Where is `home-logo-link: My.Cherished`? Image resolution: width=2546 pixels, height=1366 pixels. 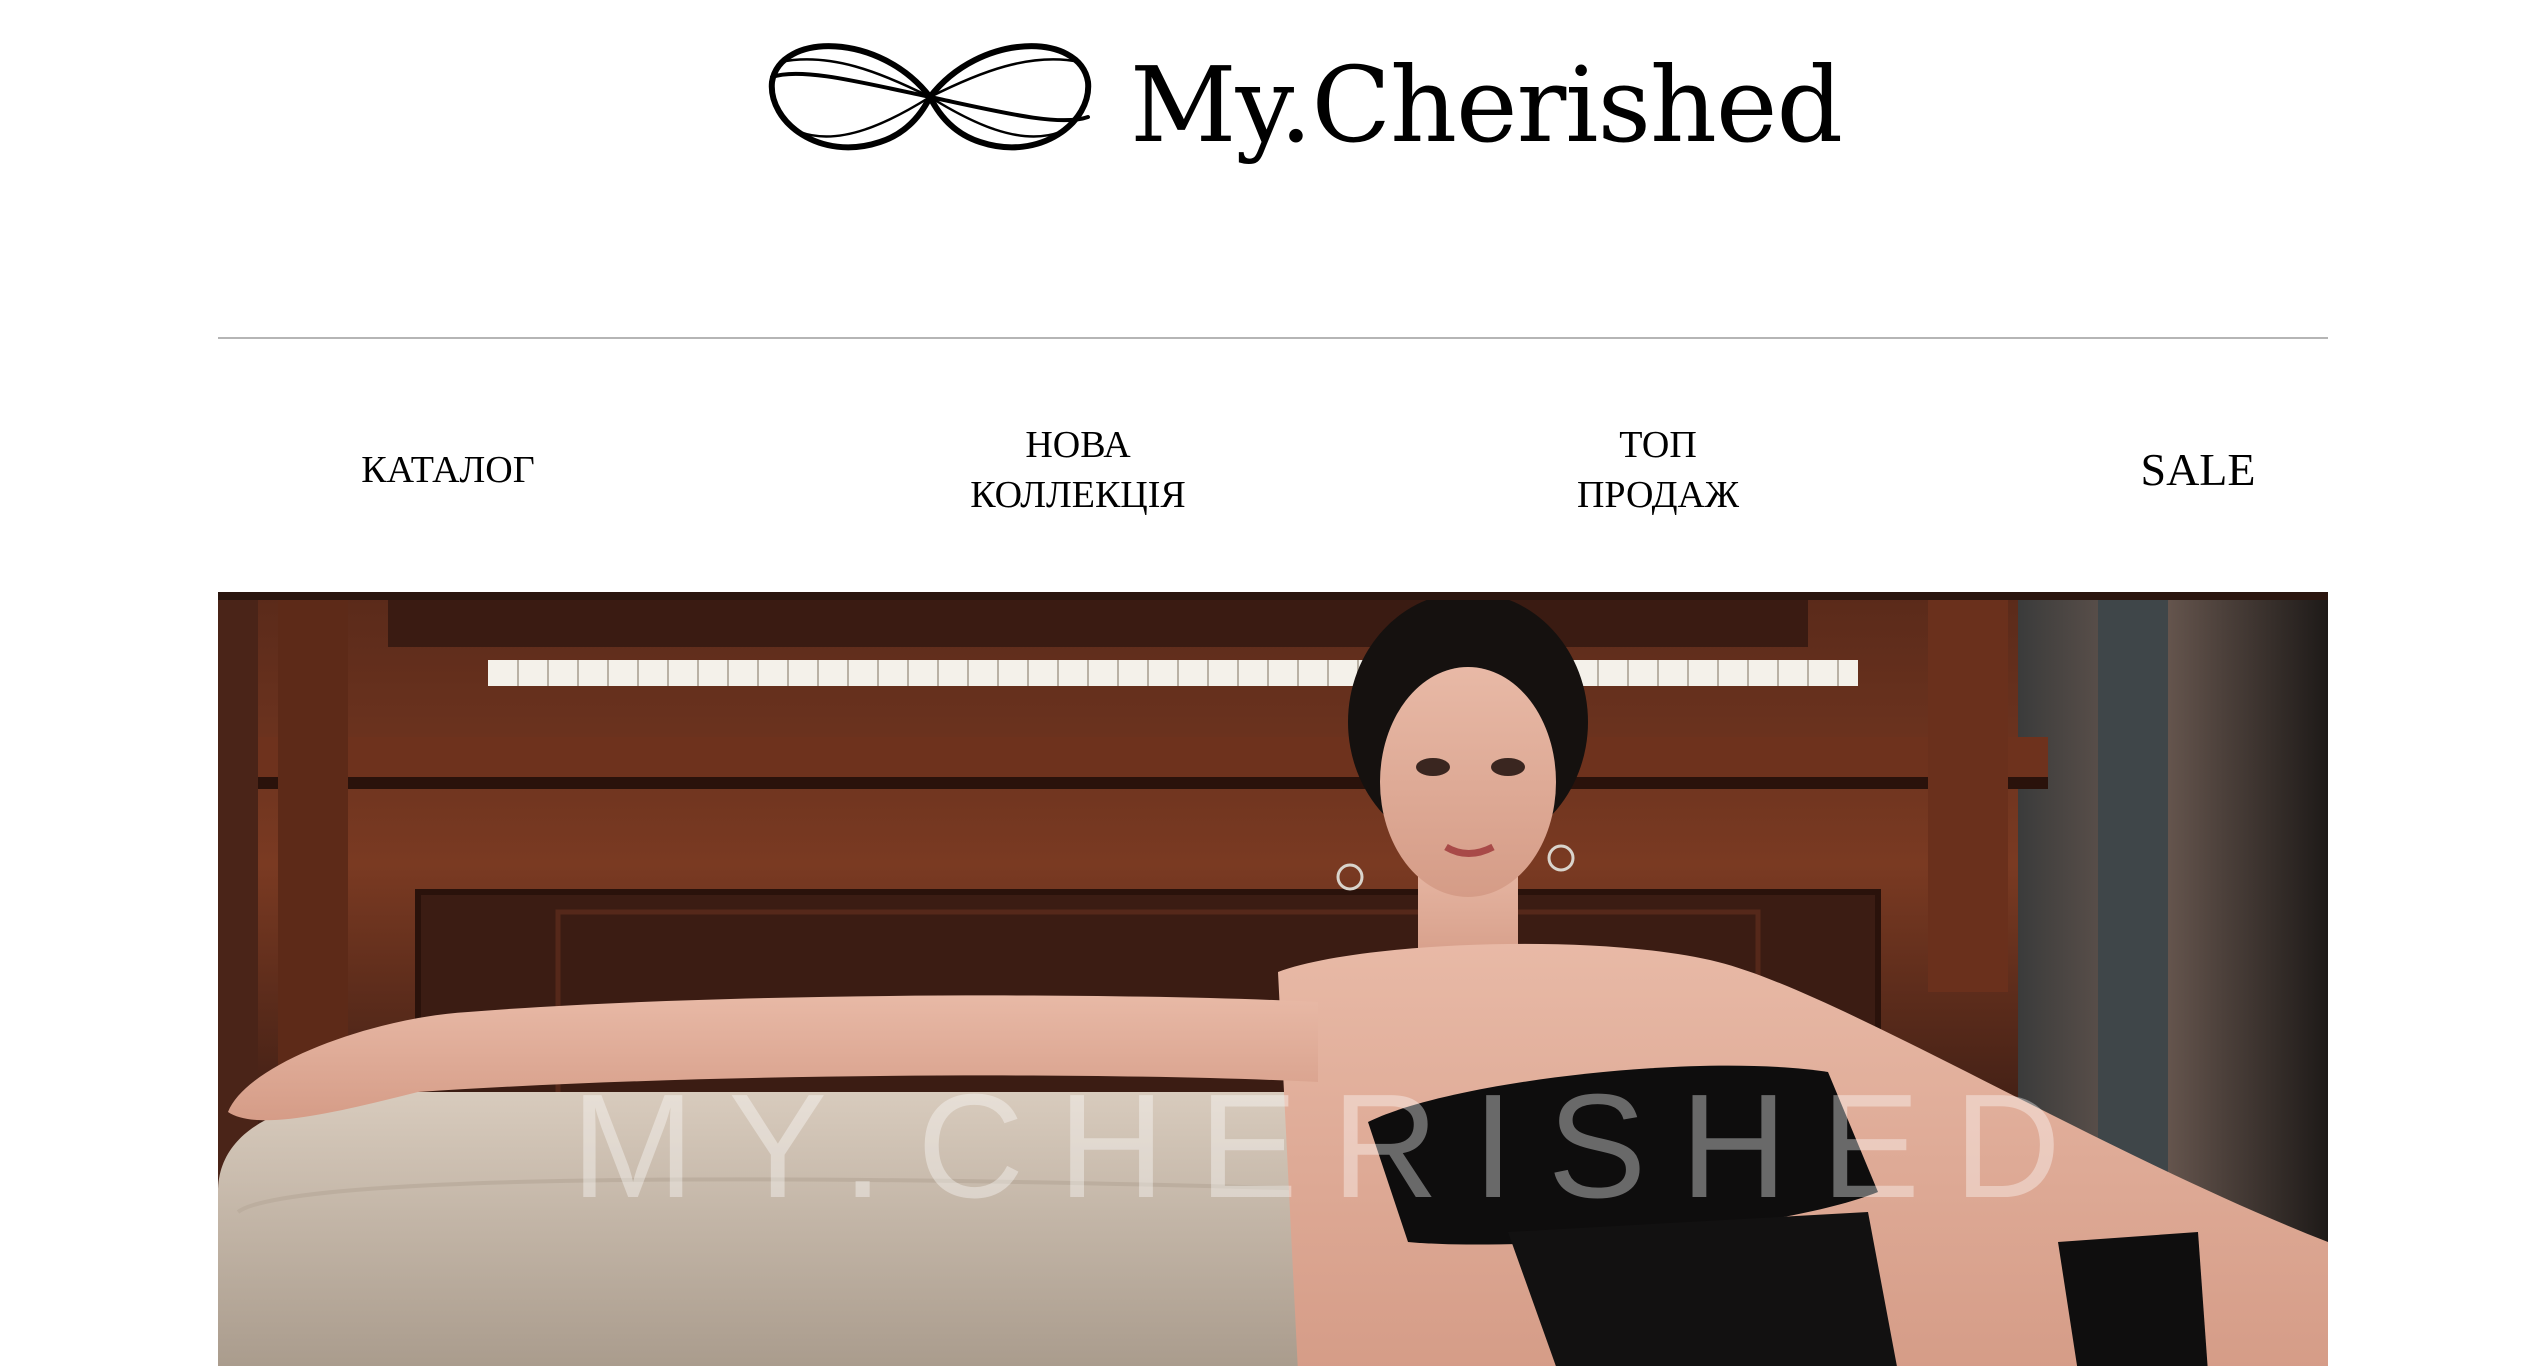
home-logo-link: My.Cherished is located at coordinates (1315, 107).